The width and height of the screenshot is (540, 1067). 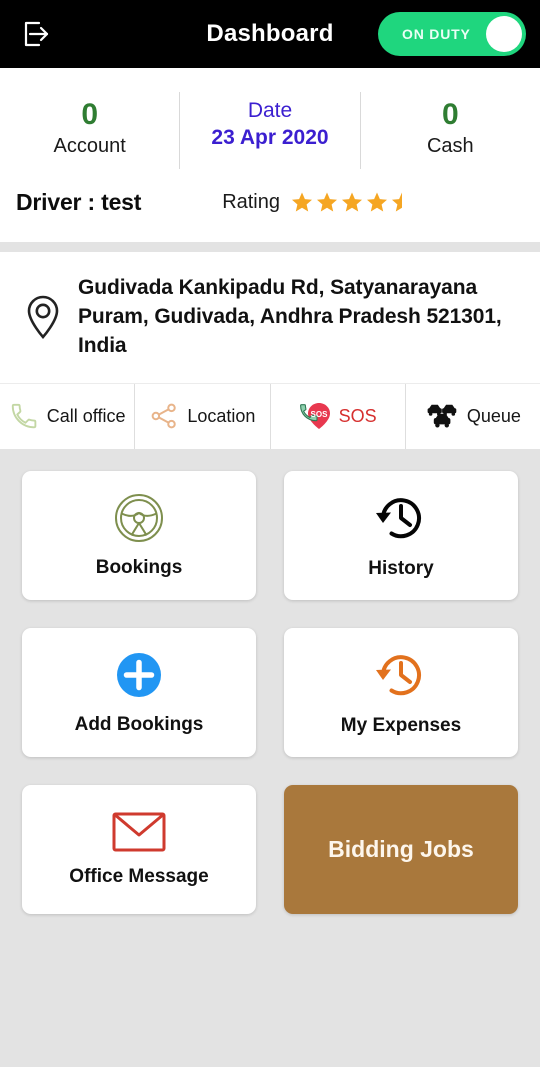 I want to click on on-duty-toggle: ON DUTY, so click(x=452, y=34).